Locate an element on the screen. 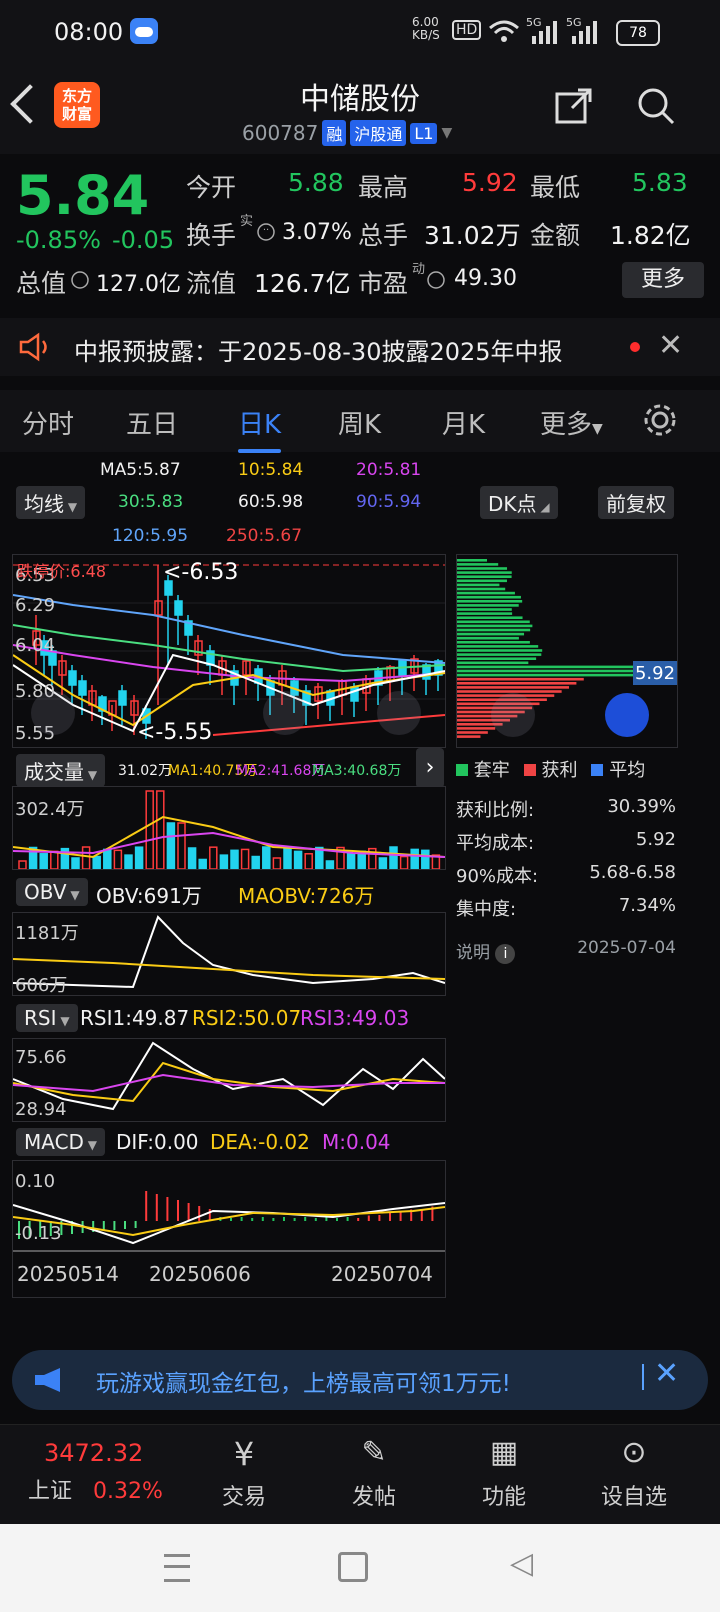 This screenshot has width=720, height=1612. notice-bar: 中报预披露：于2025-08-30披露2025年中报 ✕ is located at coordinates (360, 347).